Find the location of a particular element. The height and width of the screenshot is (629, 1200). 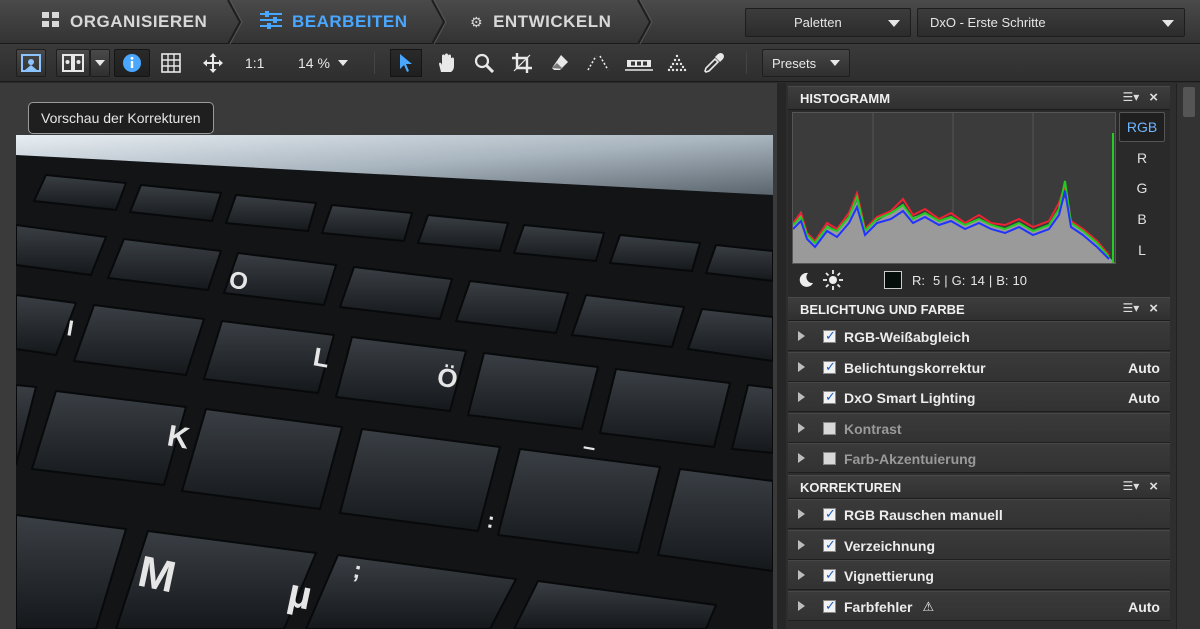

perspective-icon is located at coordinates (639, 65).